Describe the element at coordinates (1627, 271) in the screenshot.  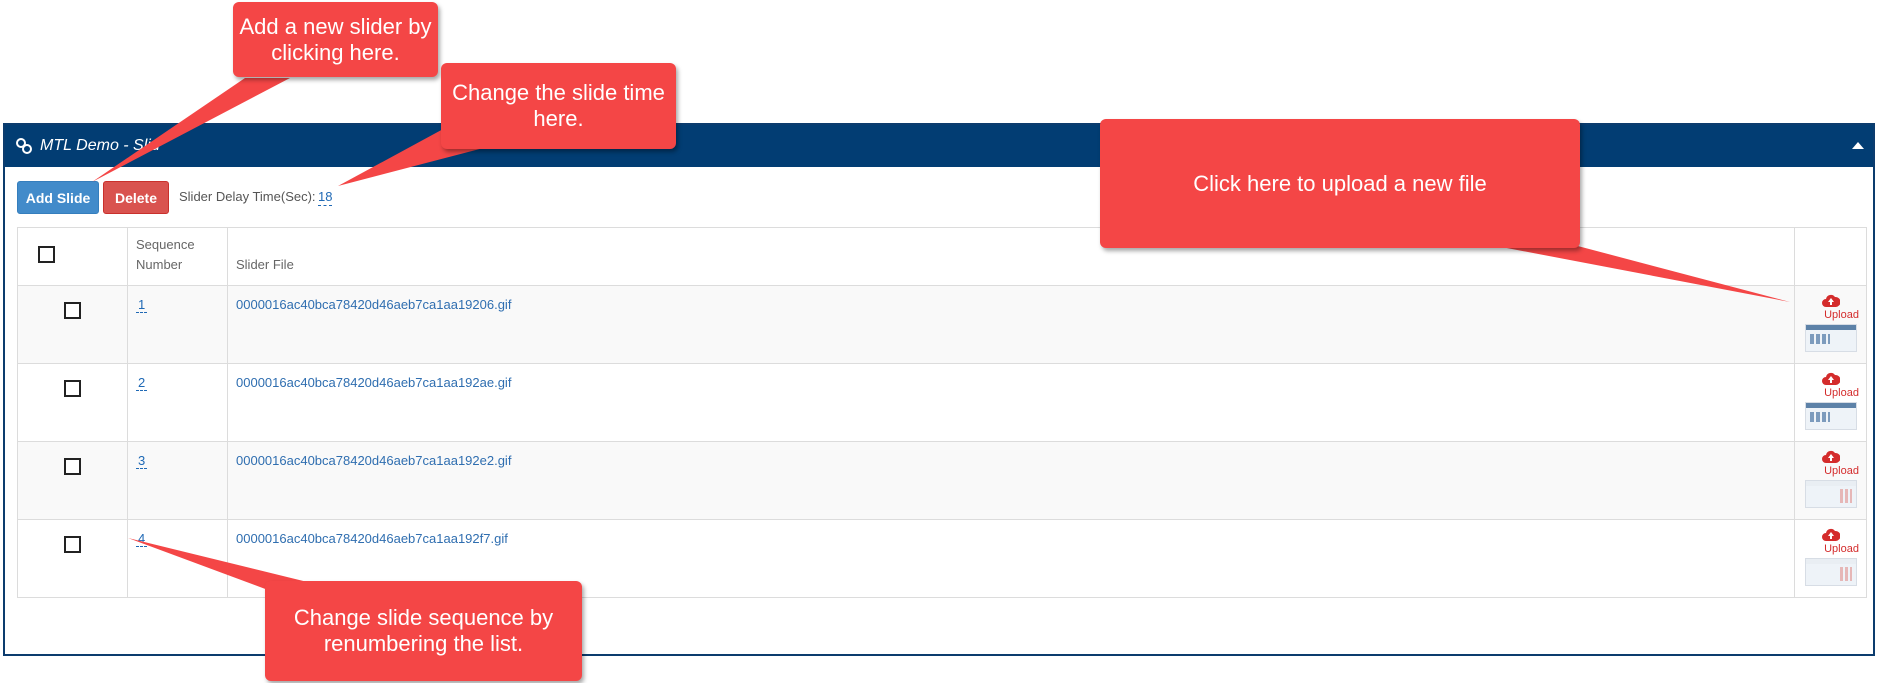
I see `arrow-upload` at that location.